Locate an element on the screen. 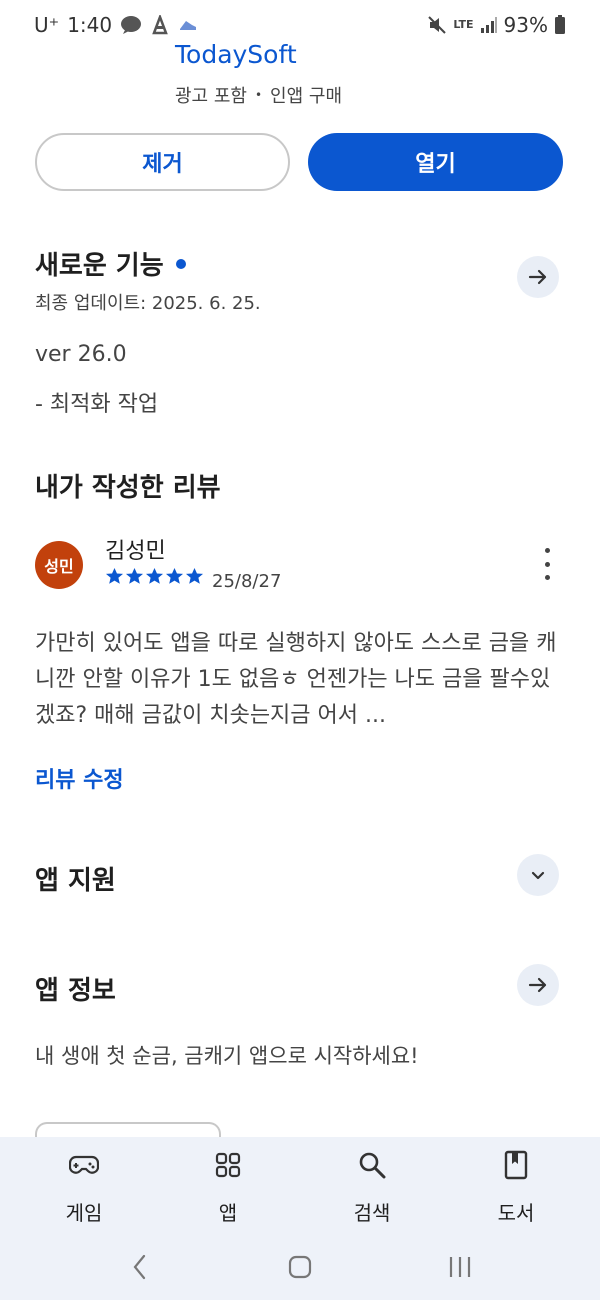 This screenshot has height=1300, width=600. app-title: TodaySoft is located at coordinates (236, 54).